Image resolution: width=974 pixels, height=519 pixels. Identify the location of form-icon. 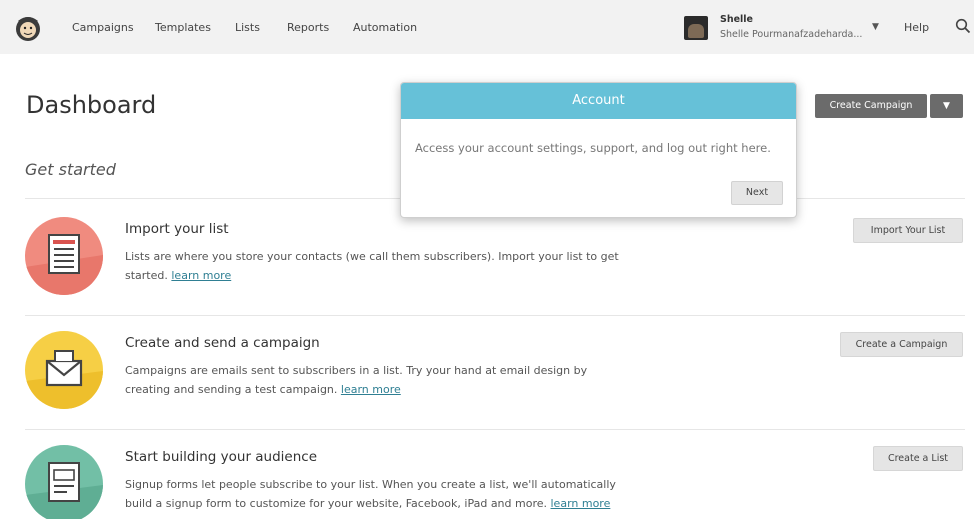
(64, 490).